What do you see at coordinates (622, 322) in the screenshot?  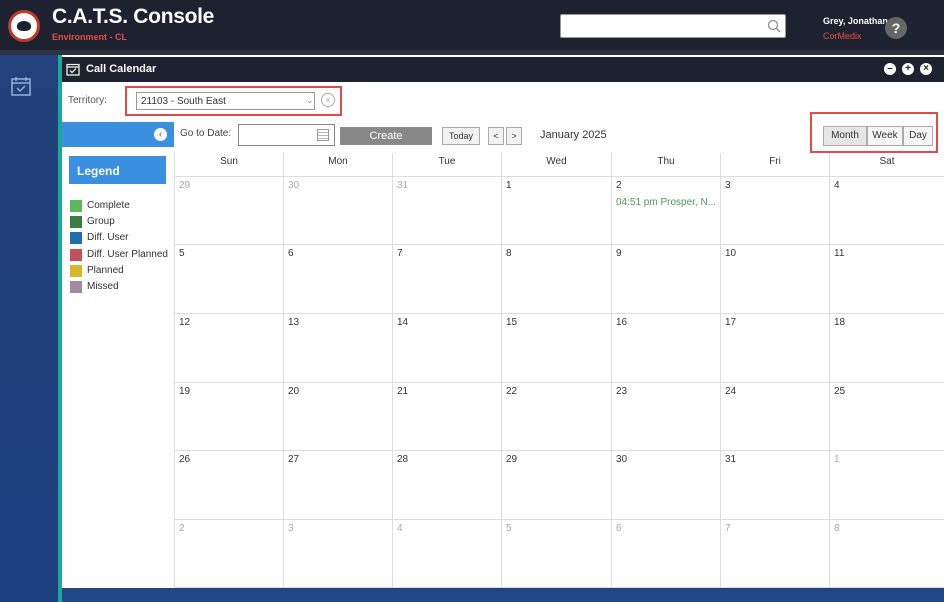 I see `day-number: 16` at bounding box center [622, 322].